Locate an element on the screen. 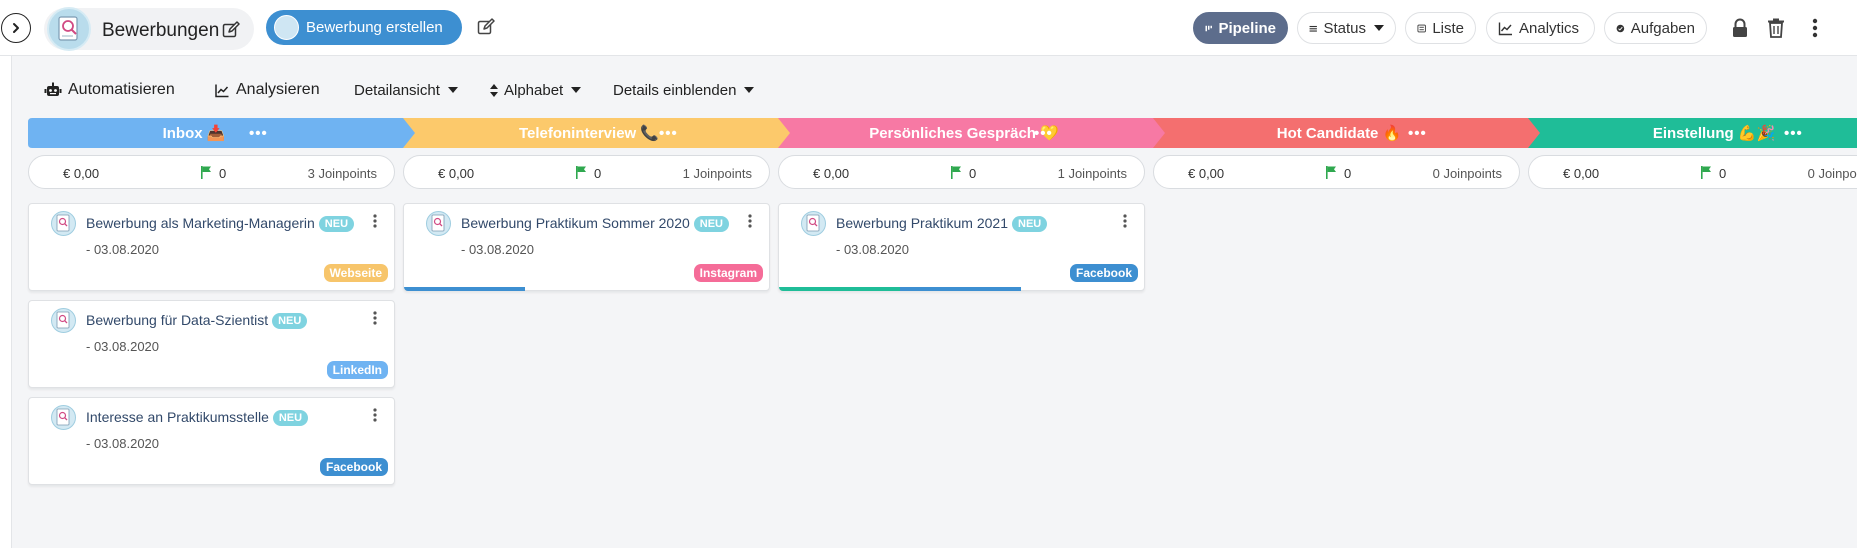 Image resolution: width=1857 pixels, height=548 pixels. card-title: Bewerbung Praktikum 2021 NEU is located at coordinates (942, 223).